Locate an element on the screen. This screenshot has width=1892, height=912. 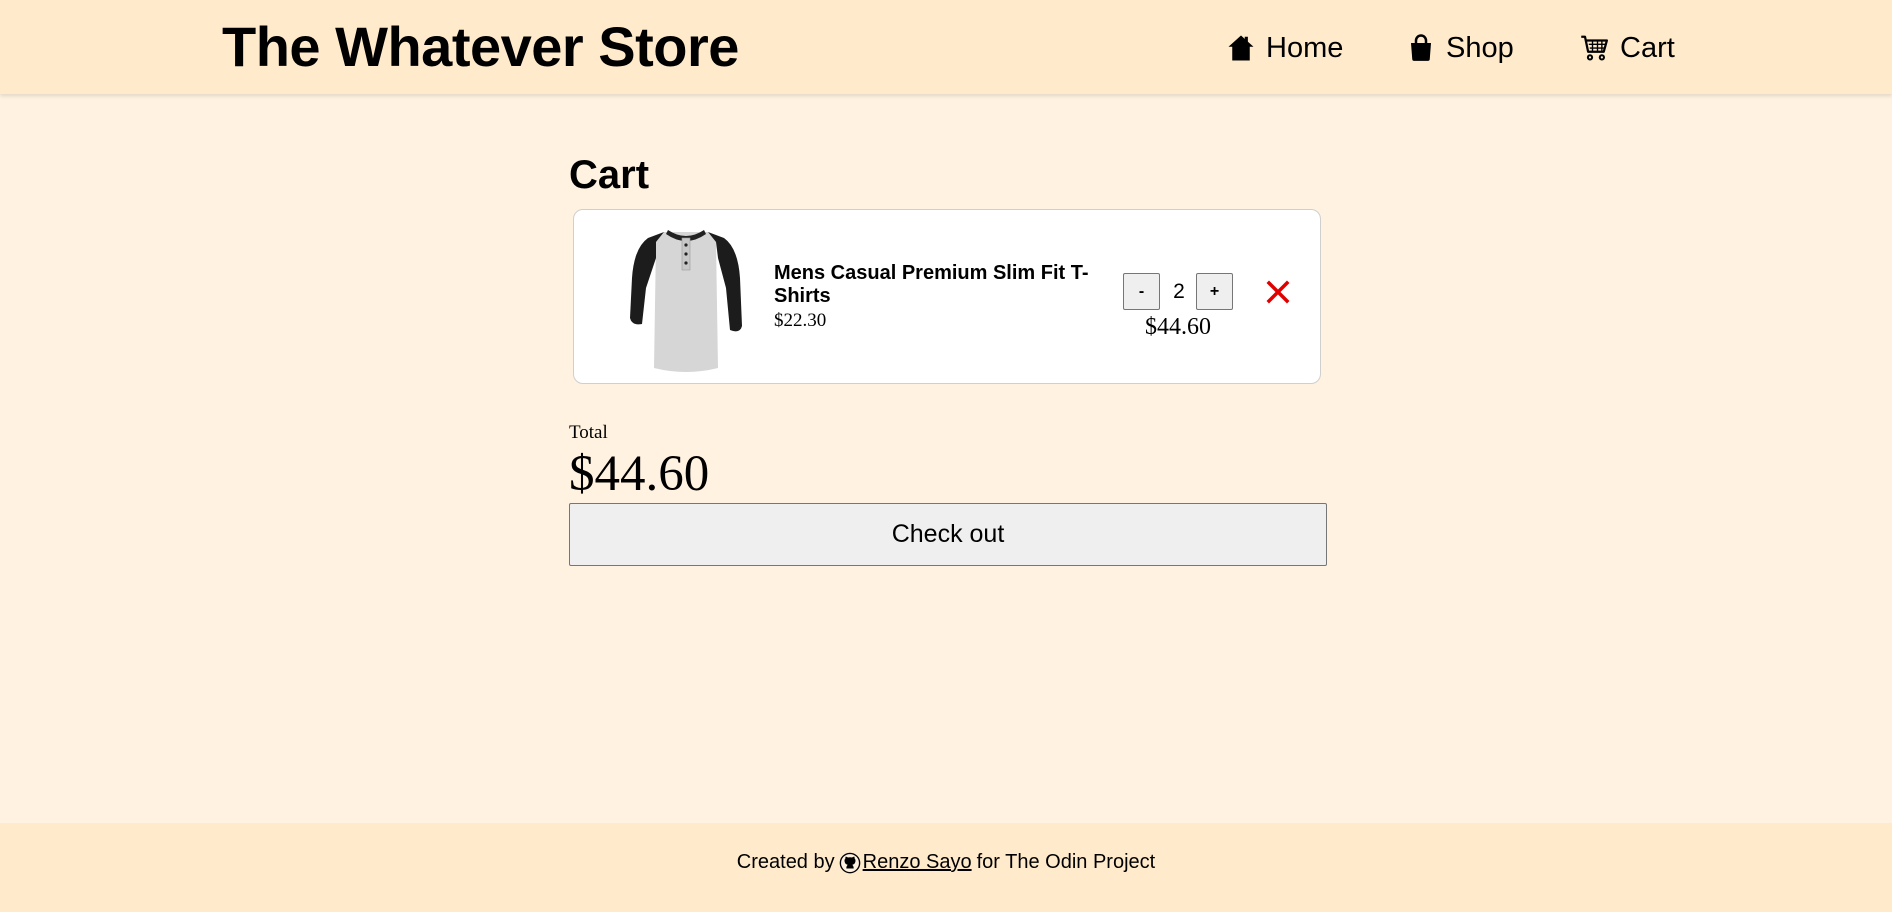
nav-shop-label: Shop is located at coordinates (1480, 47).